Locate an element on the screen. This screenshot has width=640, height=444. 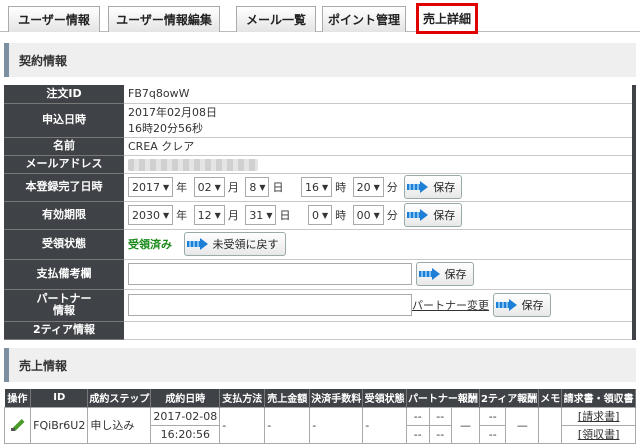
row-amount: - is located at coordinates (287, 425).